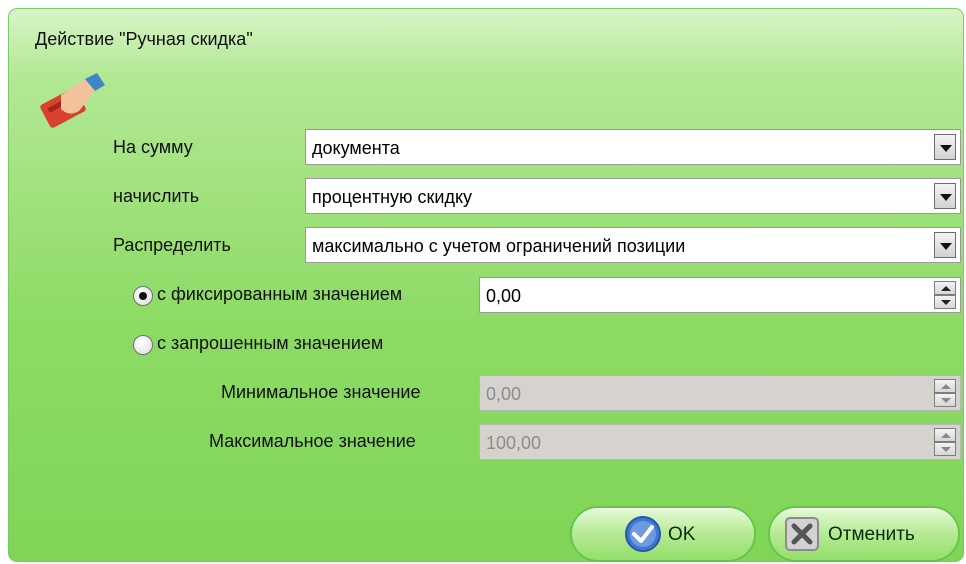 This screenshot has width=966, height=564. I want to click on hand-card-icon, so click(72, 100).